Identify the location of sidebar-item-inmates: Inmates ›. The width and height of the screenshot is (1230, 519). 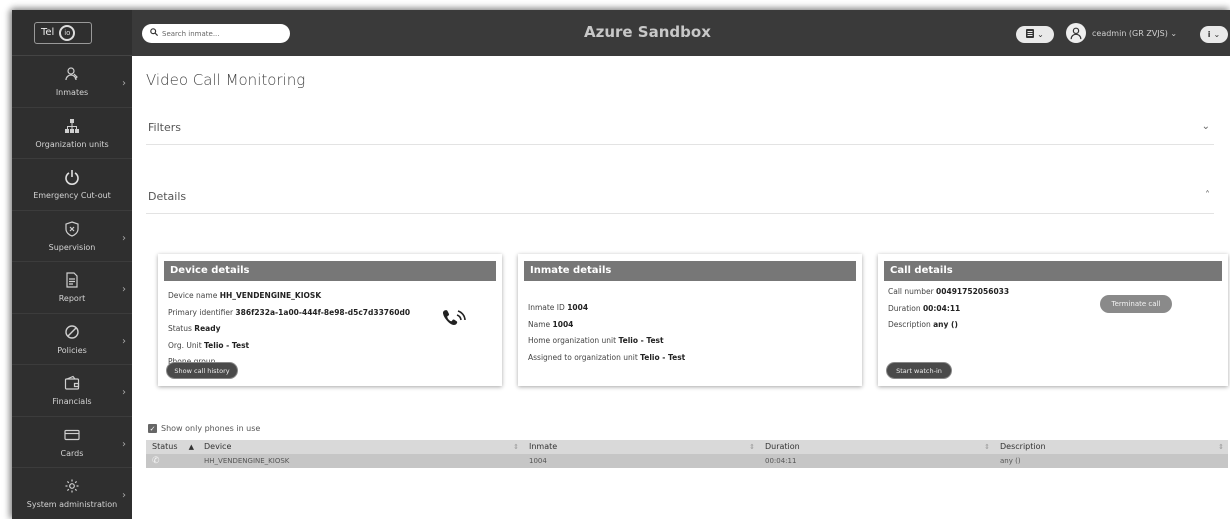
(72, 82).